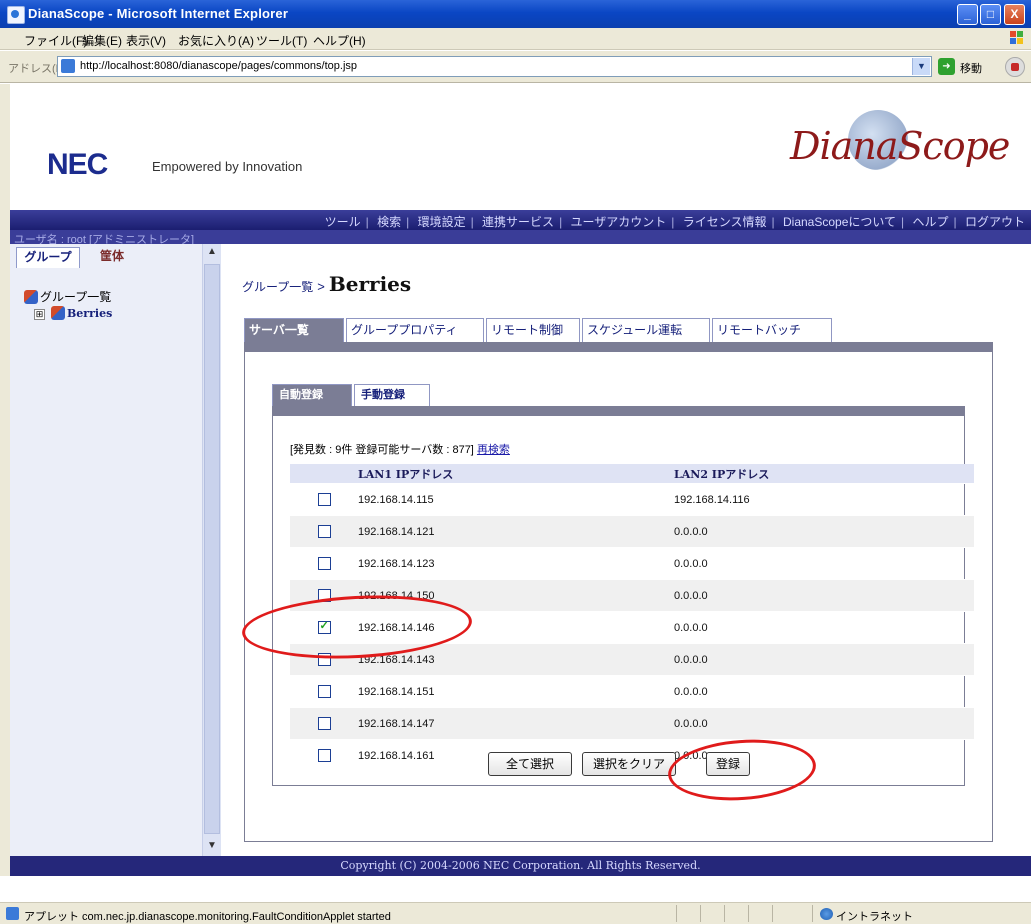 The width and height of the screenshot is (1031, 924). Describe the element at coordinates (725, 222) in the screenshot. I see `nav-license: ライセンス情報` at that location.